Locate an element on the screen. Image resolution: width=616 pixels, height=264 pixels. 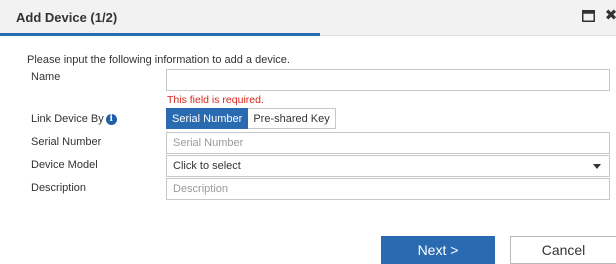
link-device-by-label-text: Link Device By is located at coordinates (67, 119).